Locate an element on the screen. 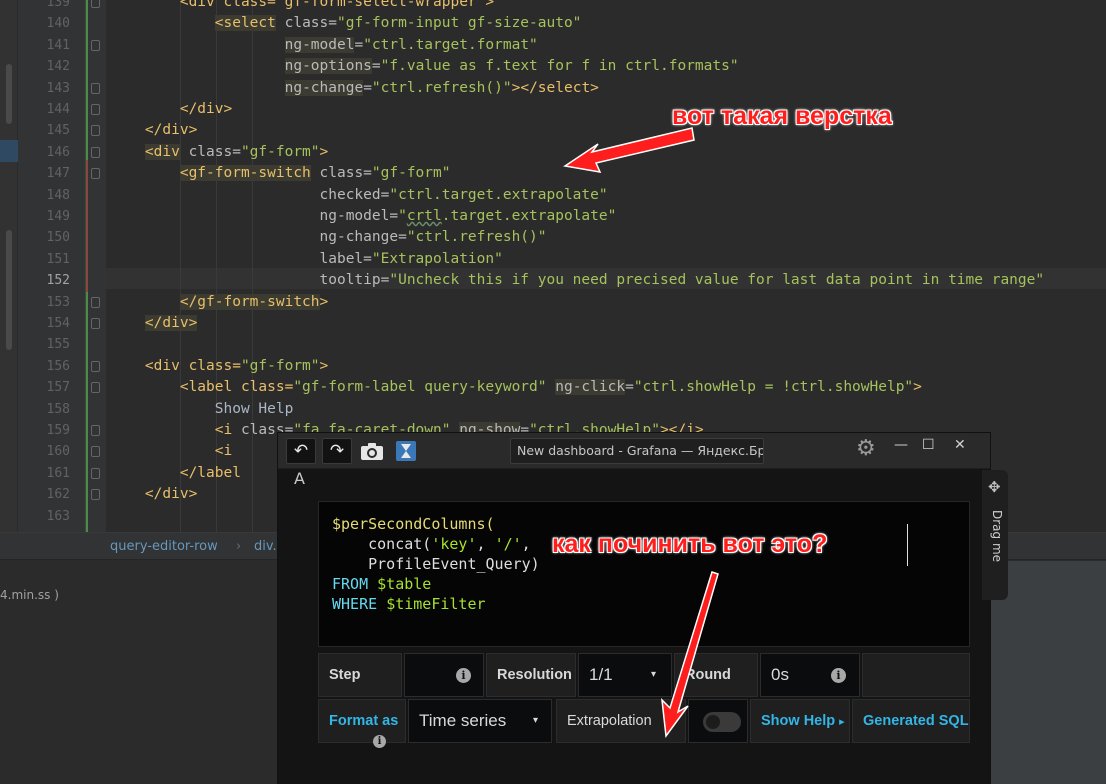 The width and height of the screenshot is (1106, 784). code-line: </label is located at coordinates (175, 473).